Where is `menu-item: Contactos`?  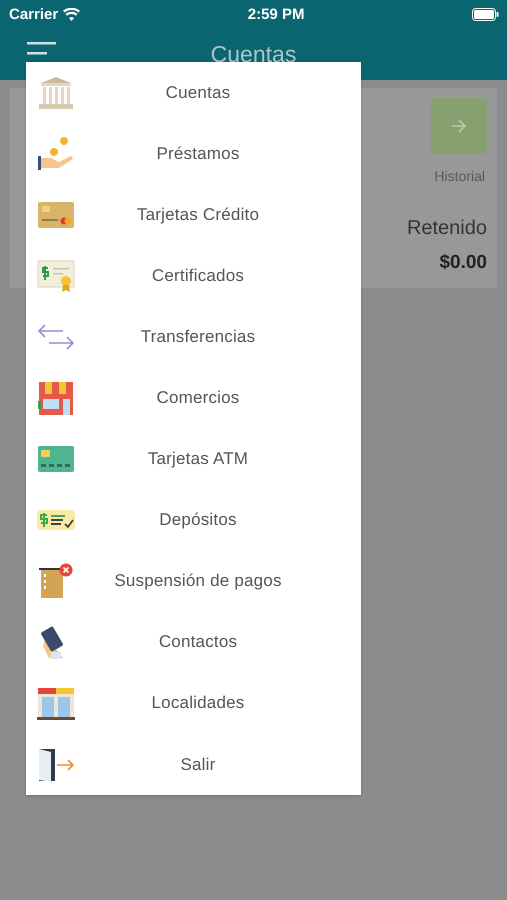 menu-item: Contactos is located at coordinates (193, 642).